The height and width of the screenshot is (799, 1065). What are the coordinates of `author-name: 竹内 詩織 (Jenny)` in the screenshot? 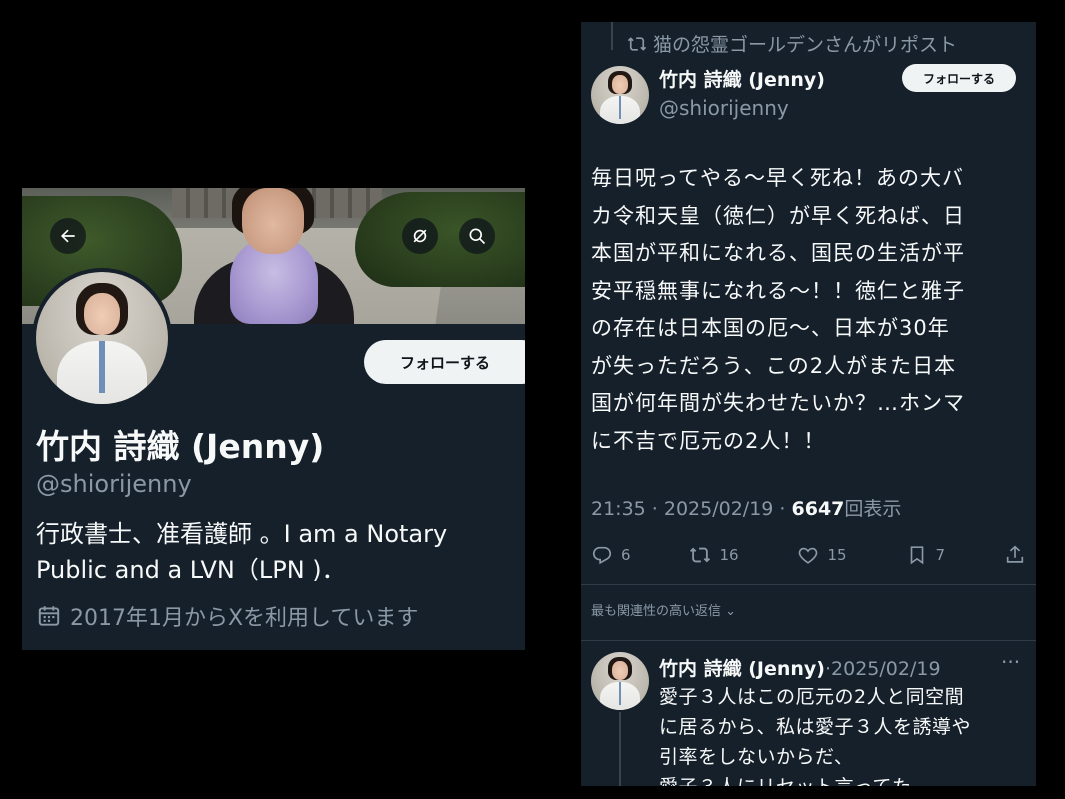 It's located at (742, 78).